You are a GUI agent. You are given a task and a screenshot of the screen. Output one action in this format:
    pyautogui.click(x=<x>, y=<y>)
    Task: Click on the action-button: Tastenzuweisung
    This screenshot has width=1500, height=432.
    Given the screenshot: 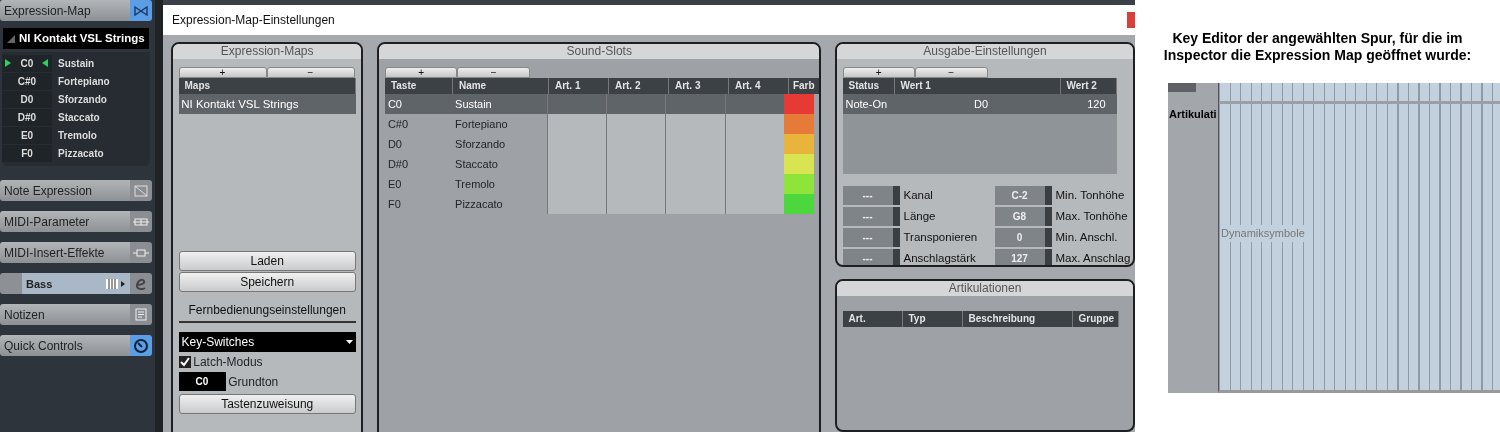 What is the action you would take?
    pyautogui.click(x=267, y=404)
    